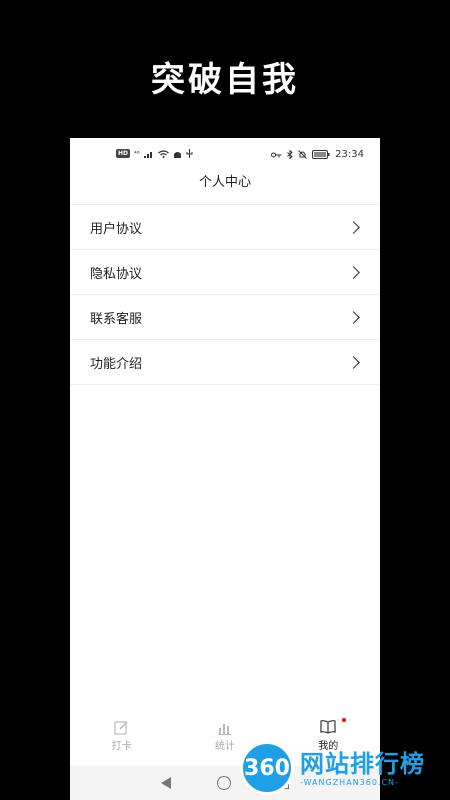 The width and height of the screenshot is (450, 800). What do you see at coordinates (362, 763) in the screenshot?
I see `watermark-main-text: 网站排行榜` at bounding box center [362, 763].